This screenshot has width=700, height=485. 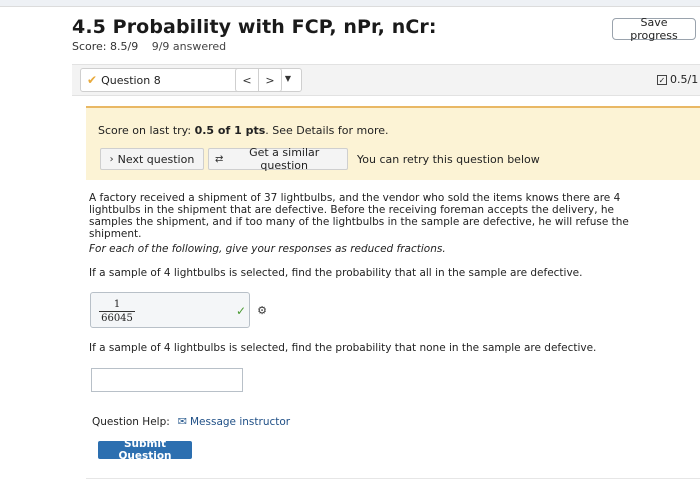 I want to click on message-instructor-link: Message instructor, so click(x=240, y=422).